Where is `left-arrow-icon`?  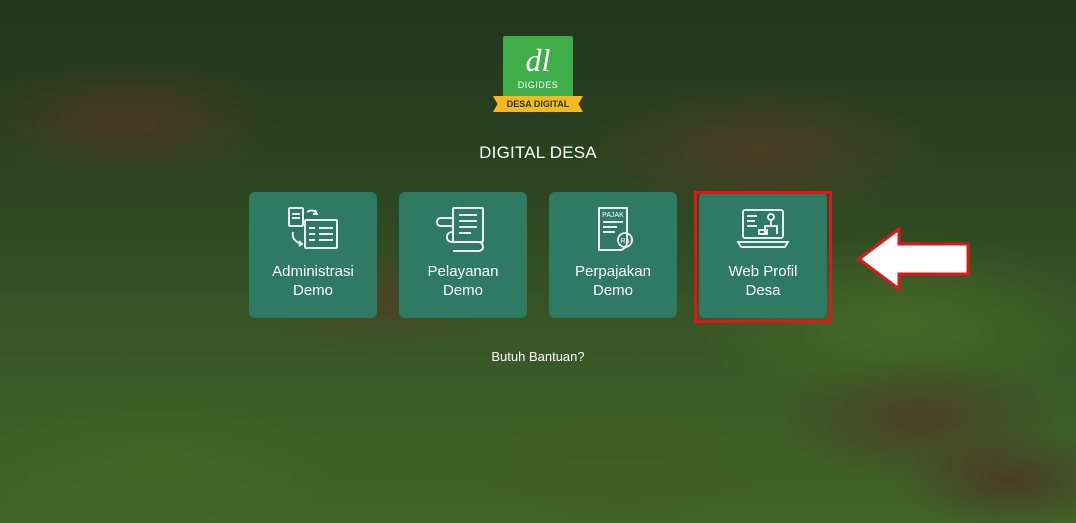
left-arrow-icon is located at coordinates (913, 259).